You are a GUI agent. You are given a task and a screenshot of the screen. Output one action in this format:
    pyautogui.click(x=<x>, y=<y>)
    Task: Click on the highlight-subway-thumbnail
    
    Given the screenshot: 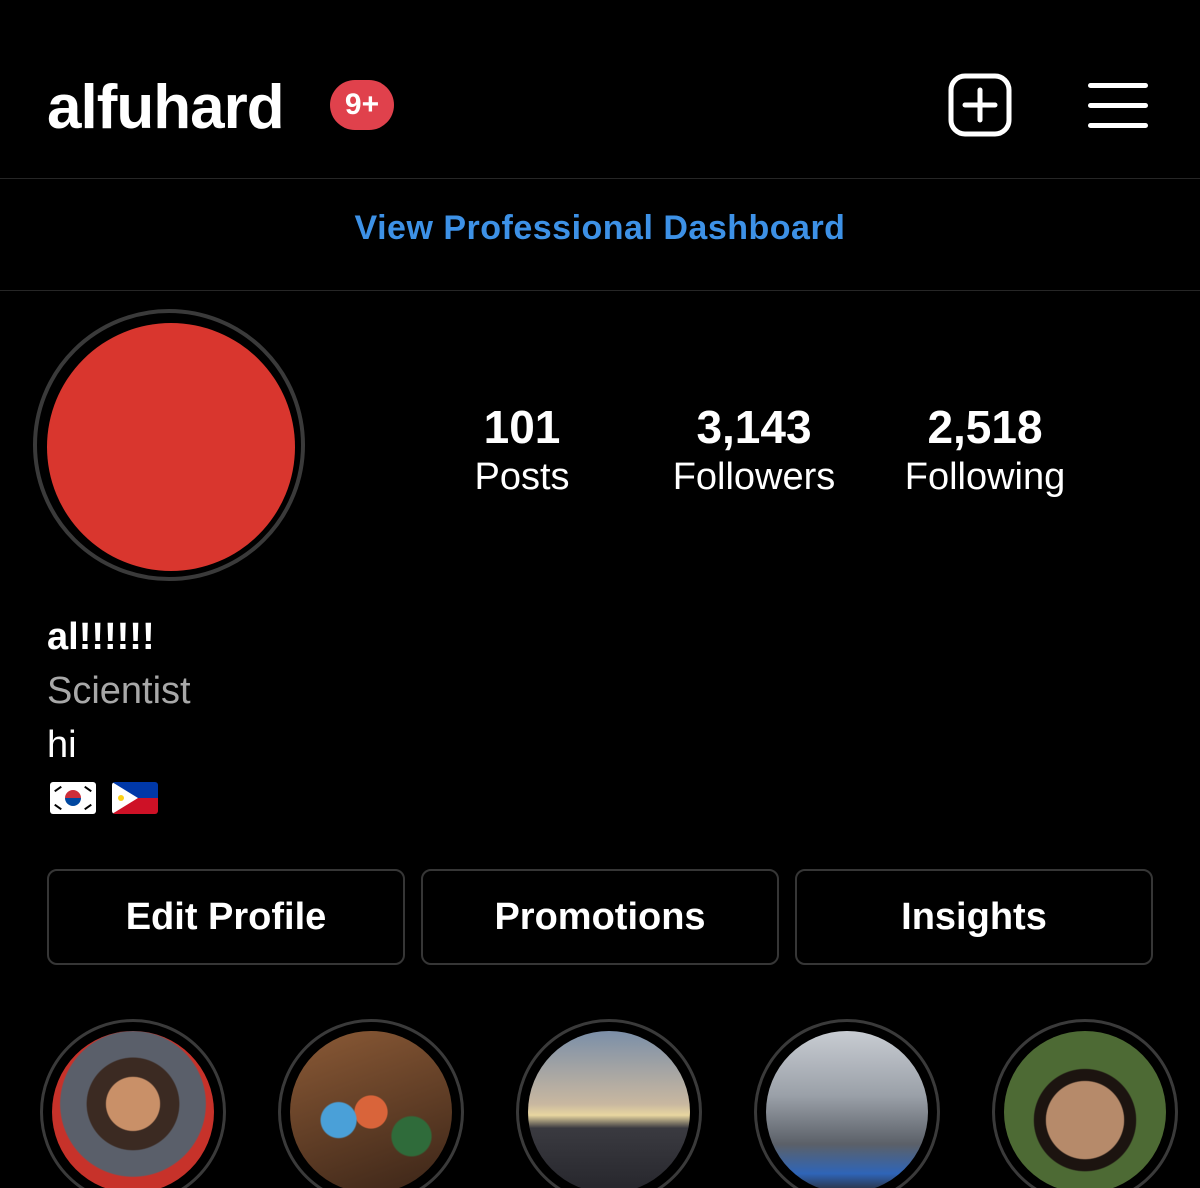 What is the action you would take?
    pyautogui.click(x=847, y=1109)
    